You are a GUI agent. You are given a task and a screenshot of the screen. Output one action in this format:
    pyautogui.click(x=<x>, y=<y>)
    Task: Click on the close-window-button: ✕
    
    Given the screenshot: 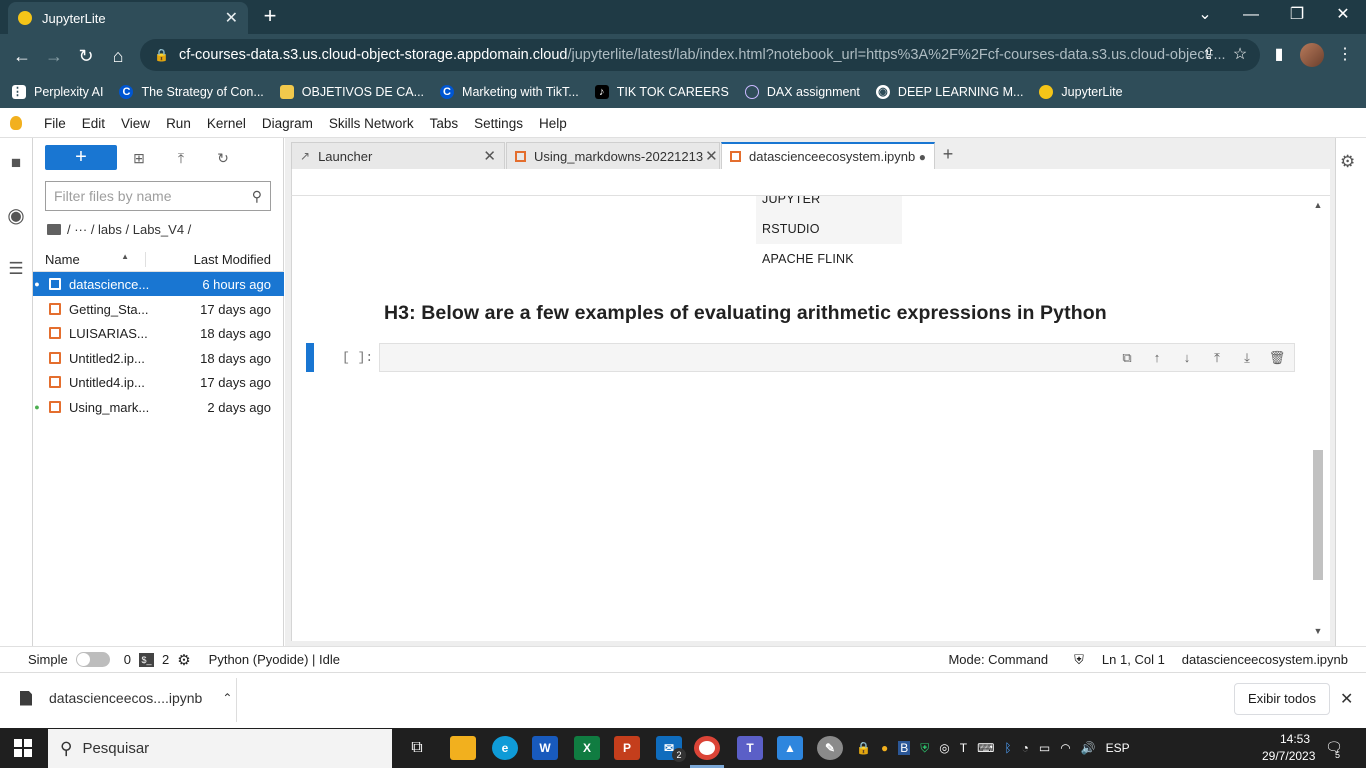 What is the action you would take?
    pyautogui.click(x=1343, y=16)
    